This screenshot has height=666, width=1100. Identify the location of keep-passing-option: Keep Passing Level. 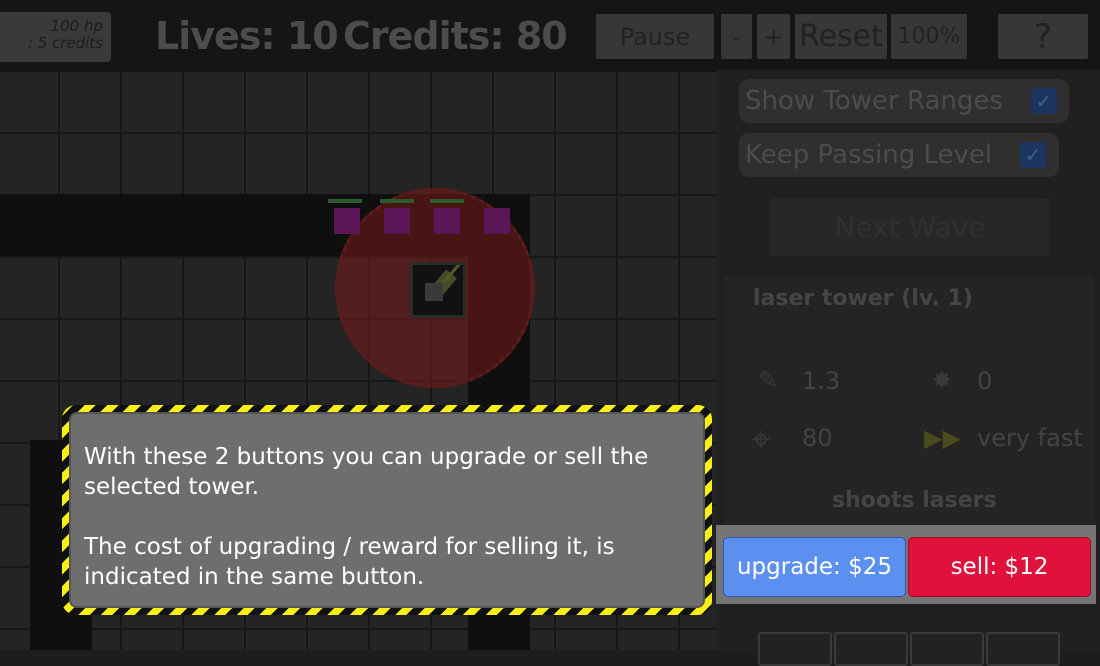
(899, 155).